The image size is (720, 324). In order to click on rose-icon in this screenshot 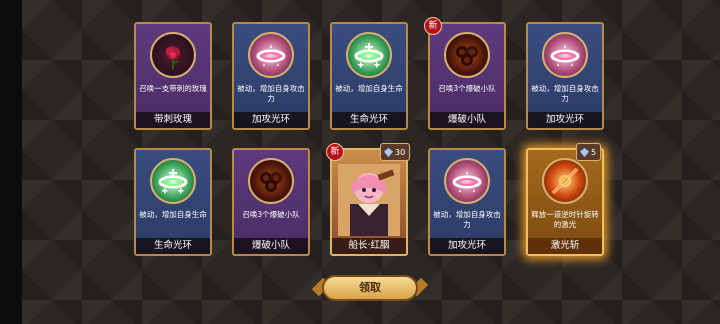, I will do `click(173, 55)`.